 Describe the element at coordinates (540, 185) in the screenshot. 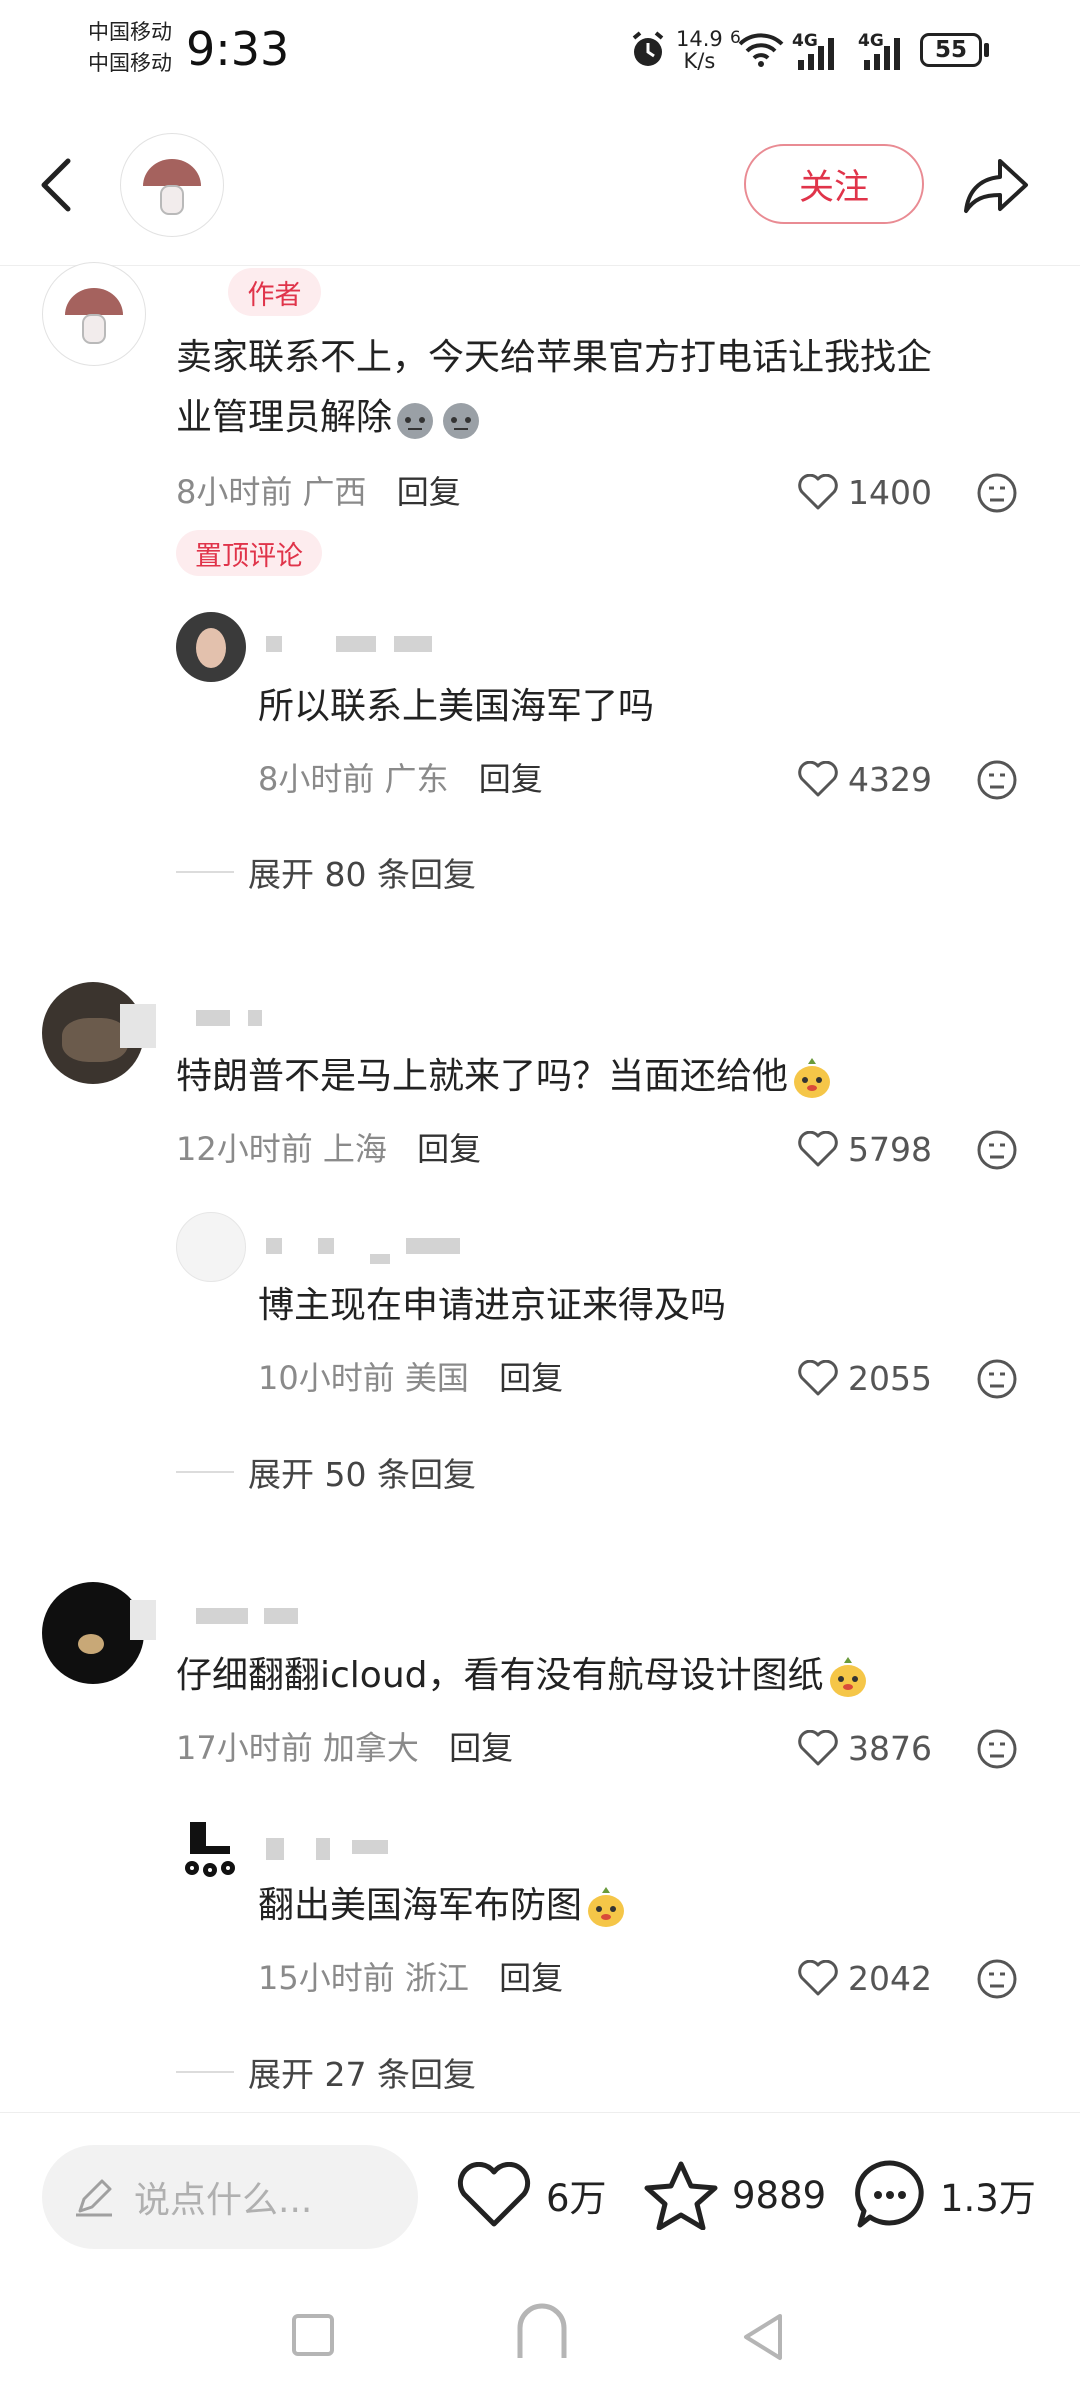

I see `header: 关注` at that location.